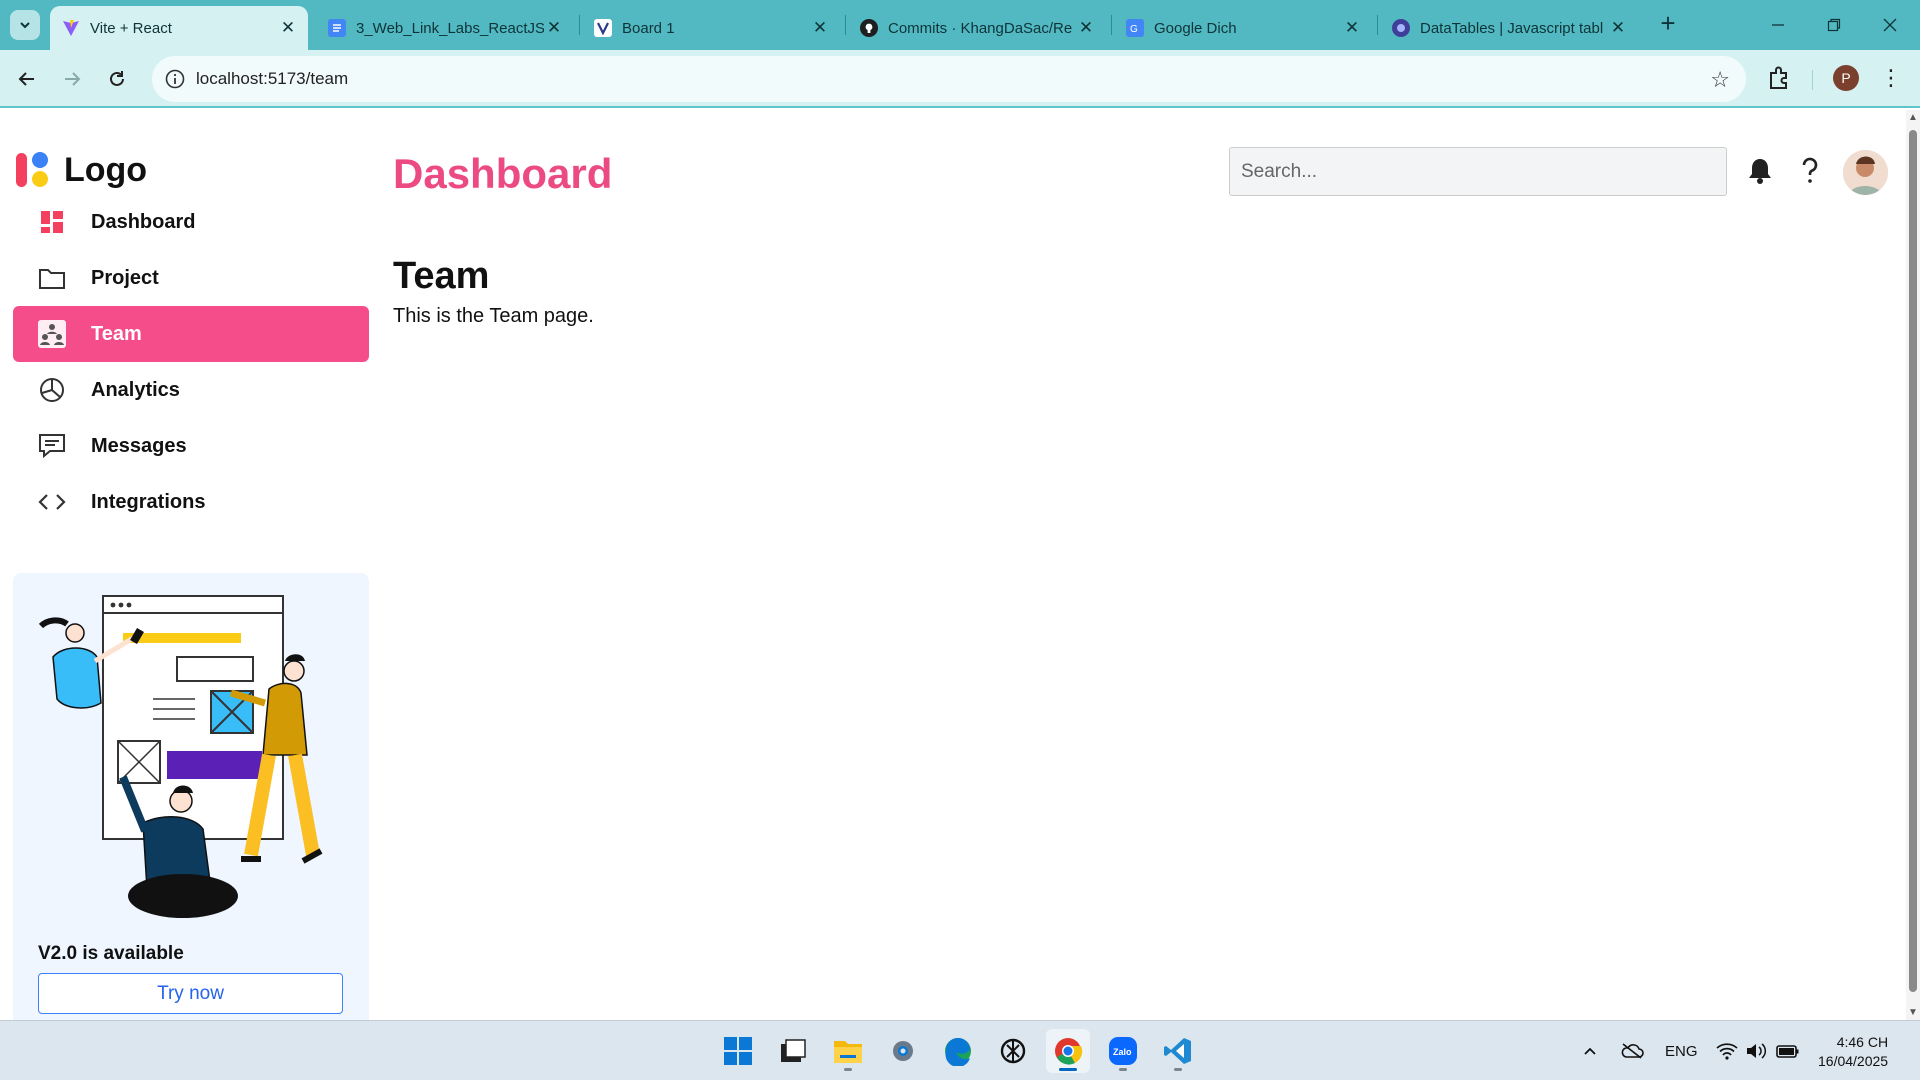 The width and height of the screenshot is (1920, 1080). I want to click on restore-button, so click(1834, 25).